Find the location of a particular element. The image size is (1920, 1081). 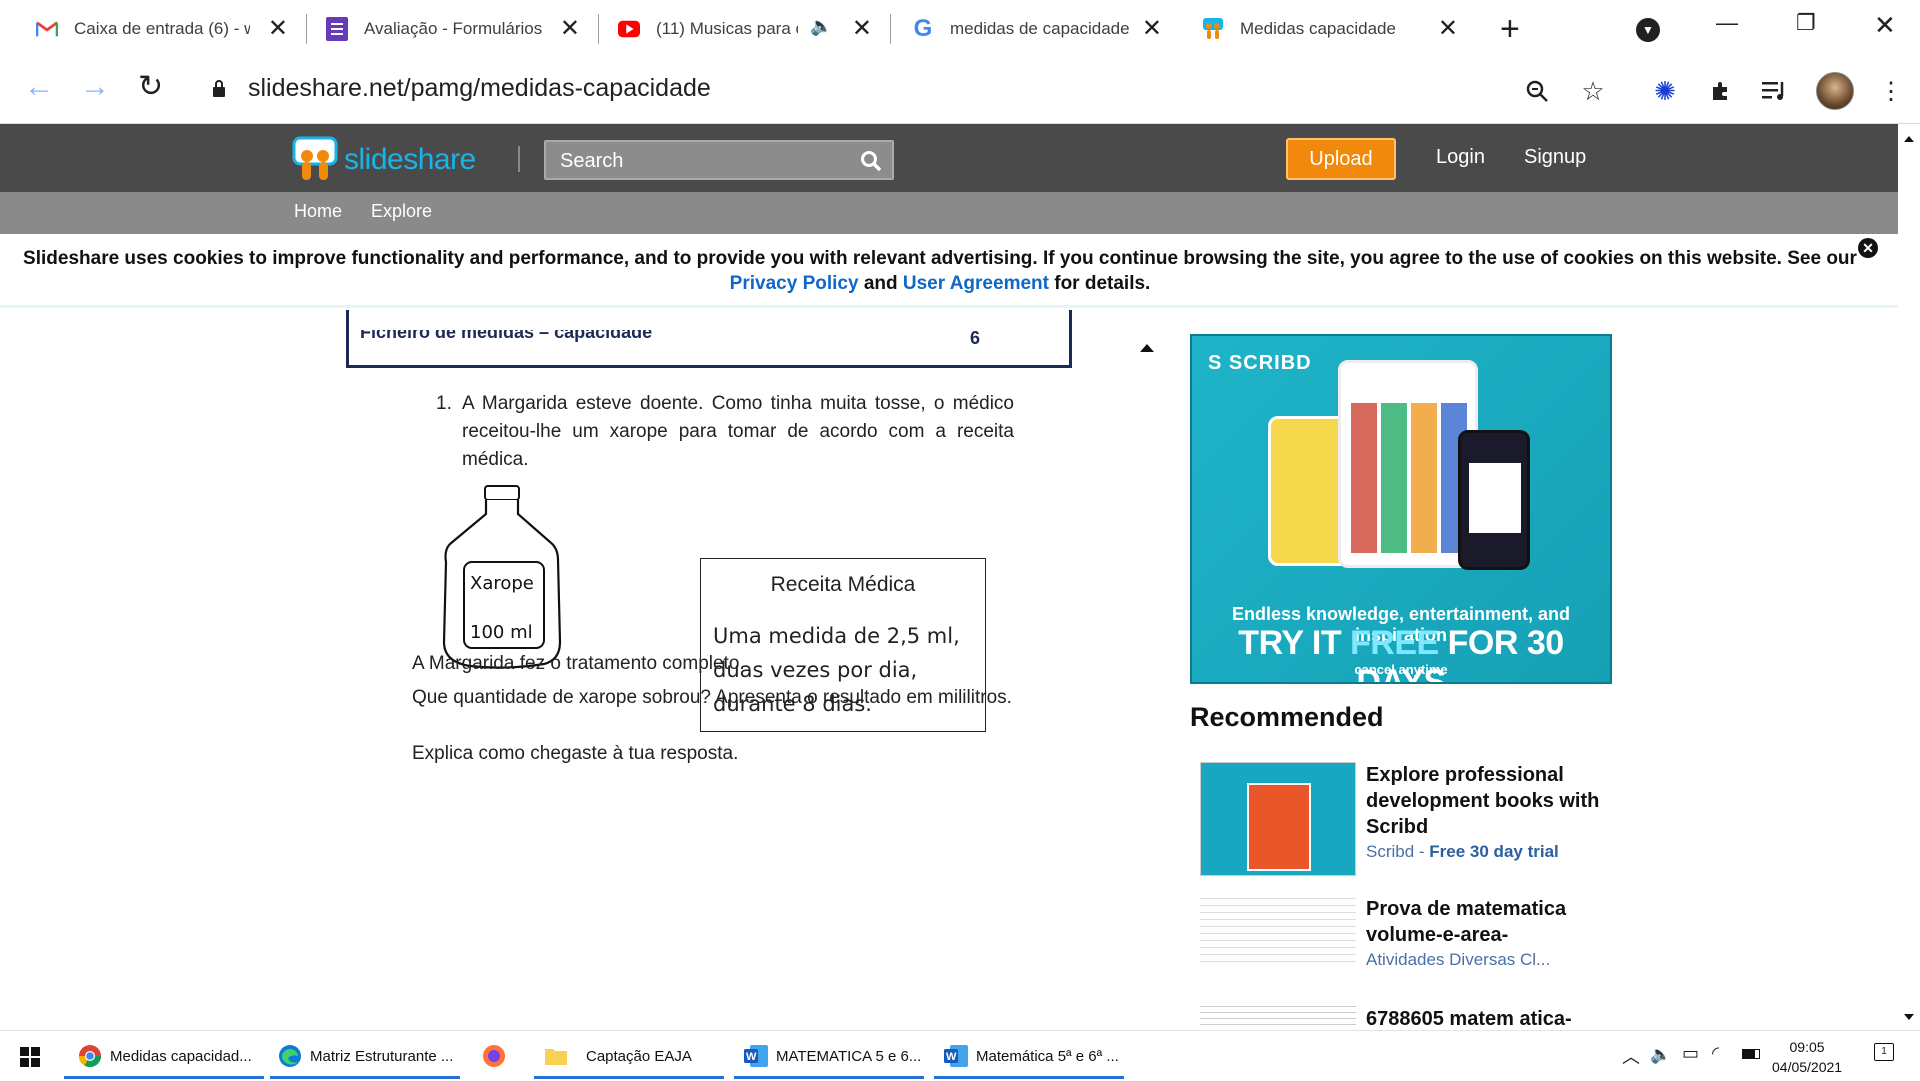

meet-icon: ▭ is located at coordinates (1690, 1053).